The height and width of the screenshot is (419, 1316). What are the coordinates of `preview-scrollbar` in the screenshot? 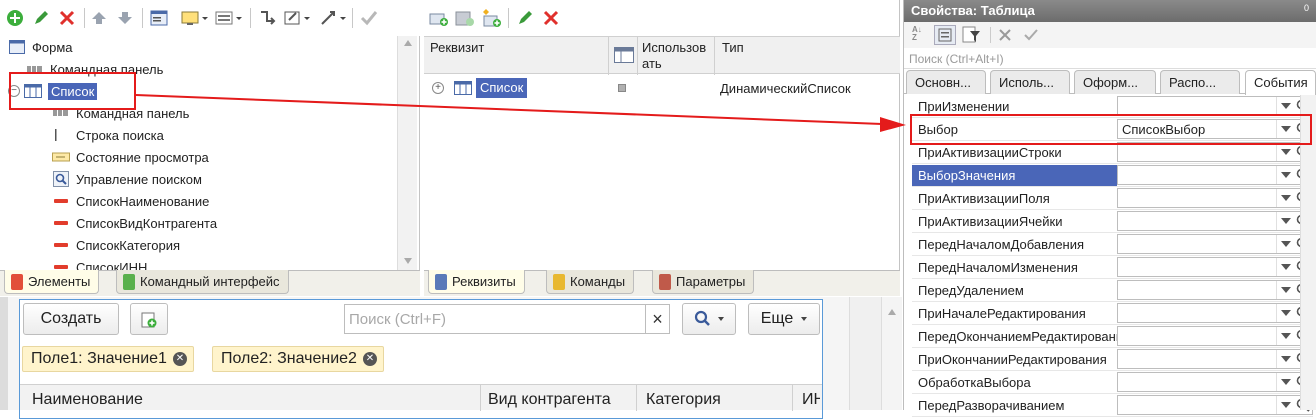 It's located at (891, 353).